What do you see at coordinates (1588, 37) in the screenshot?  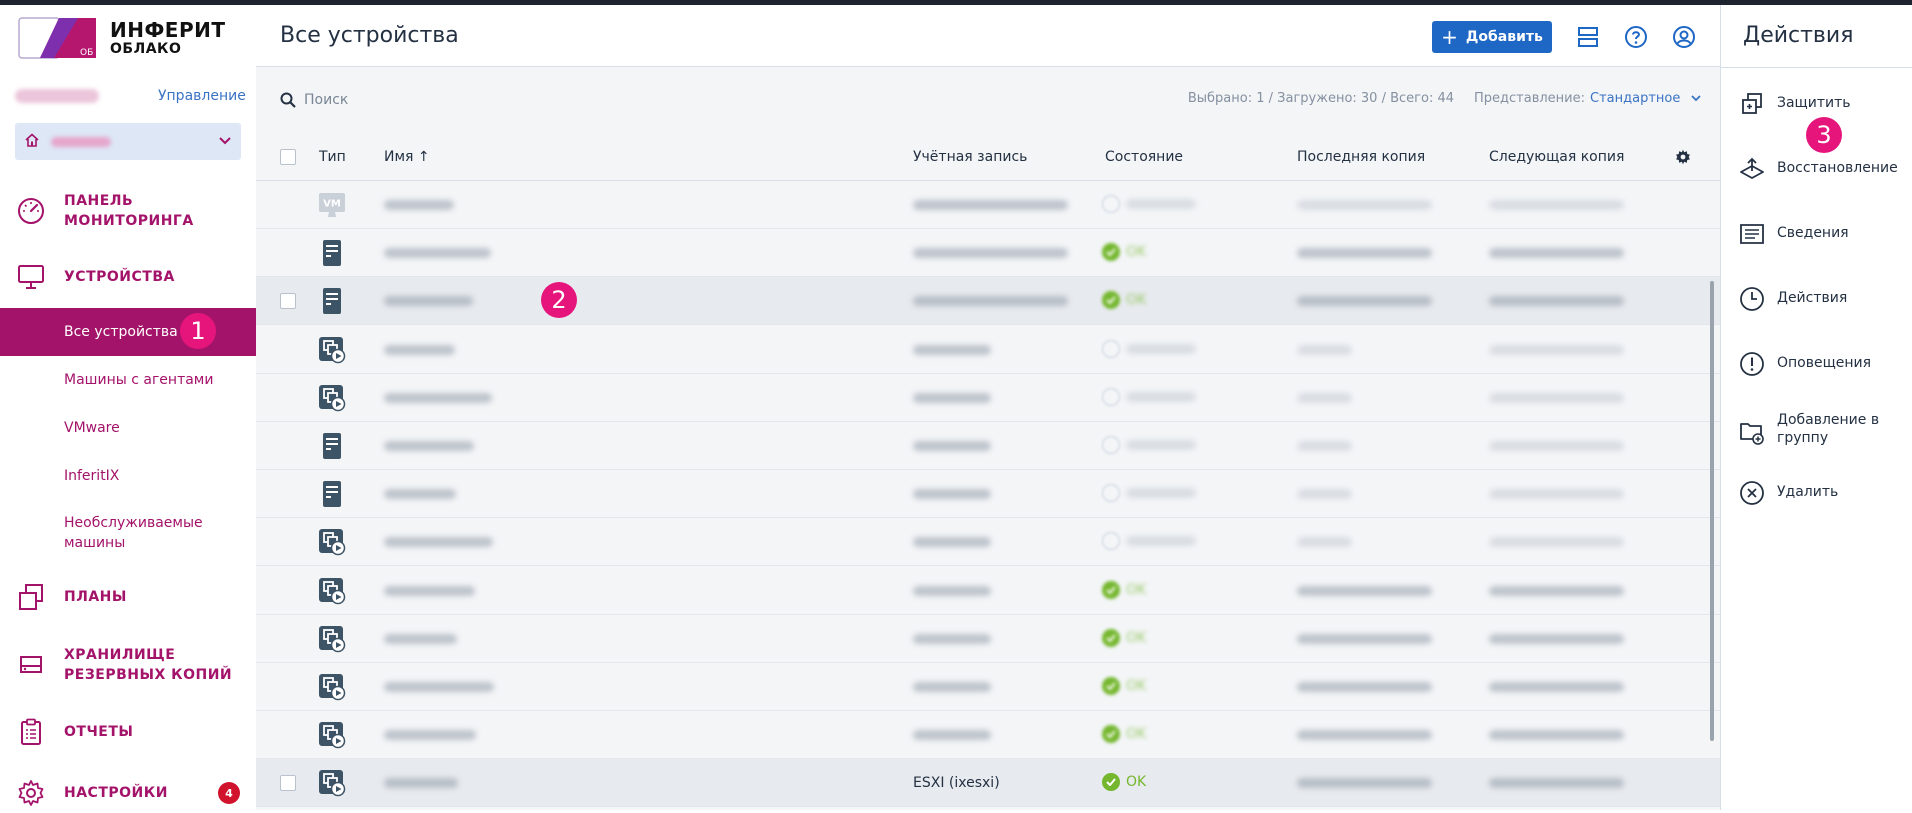 I see `layout-toggle-icon` at bounding box center [1588, 37].